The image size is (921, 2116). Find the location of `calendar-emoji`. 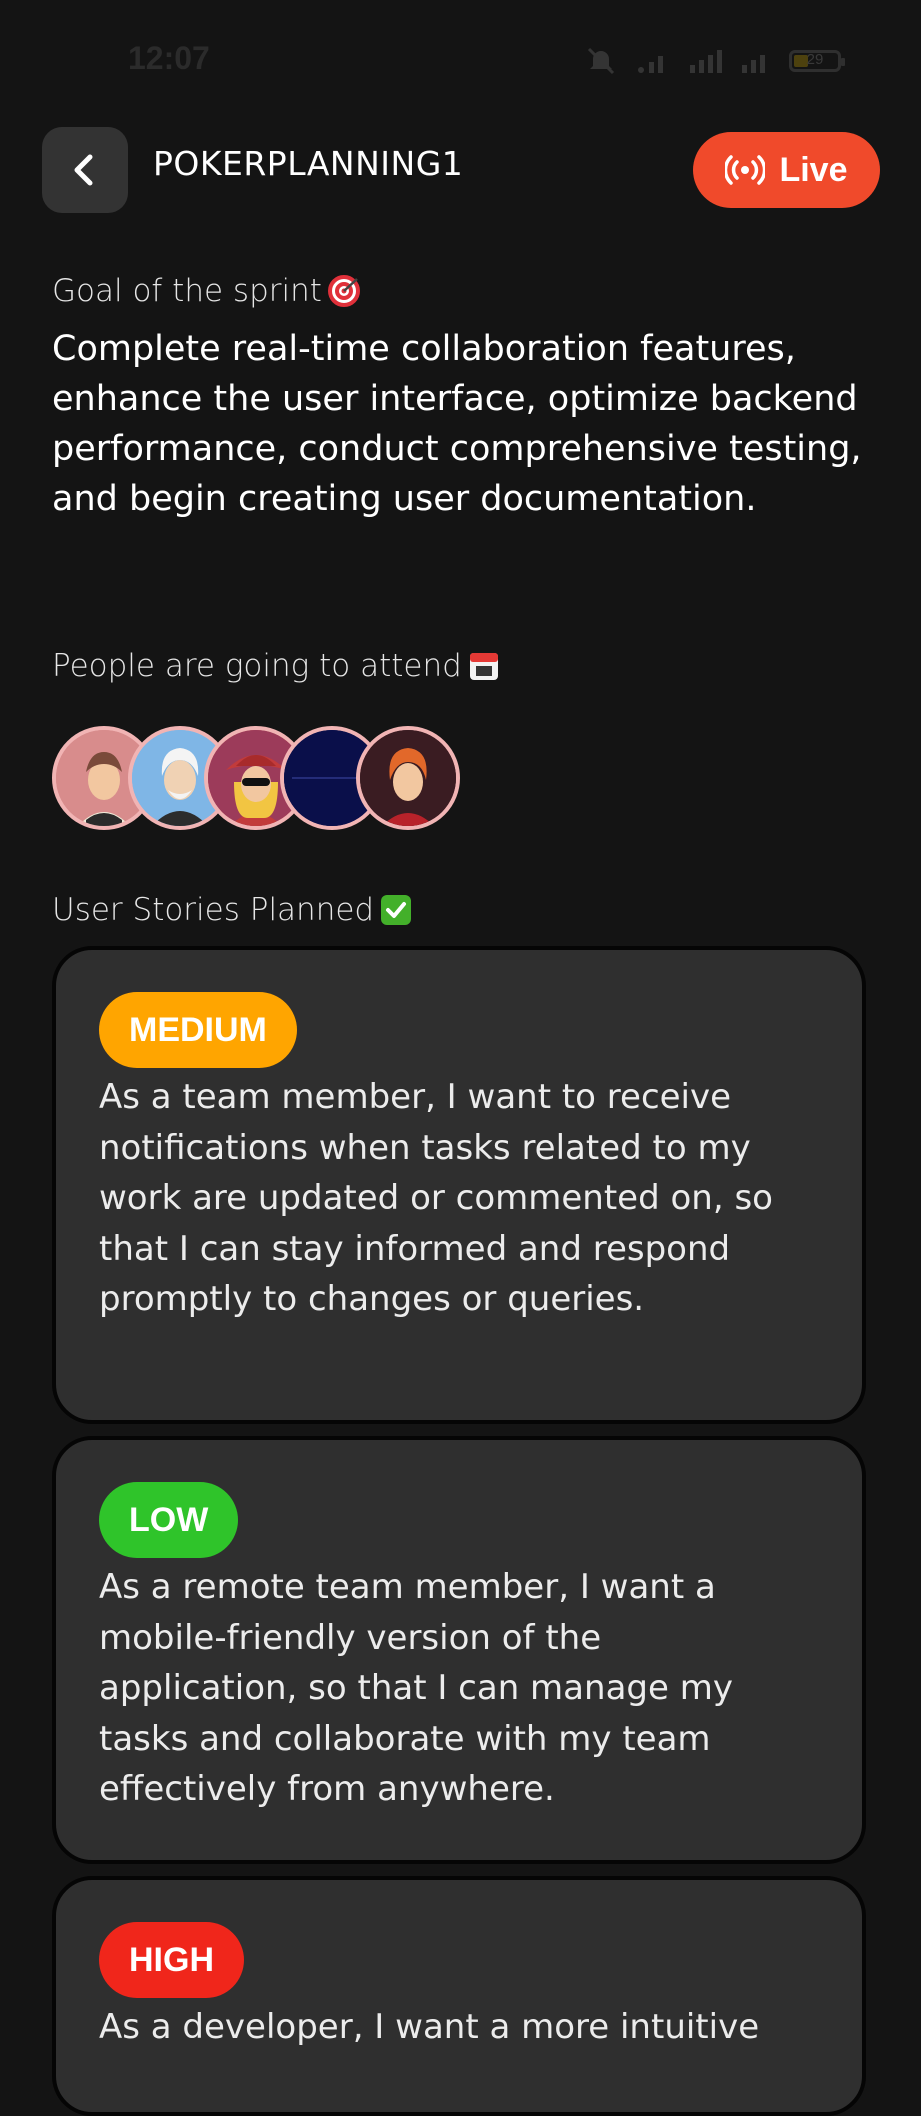

calendar-emoji is located at coordinates (483, 666).